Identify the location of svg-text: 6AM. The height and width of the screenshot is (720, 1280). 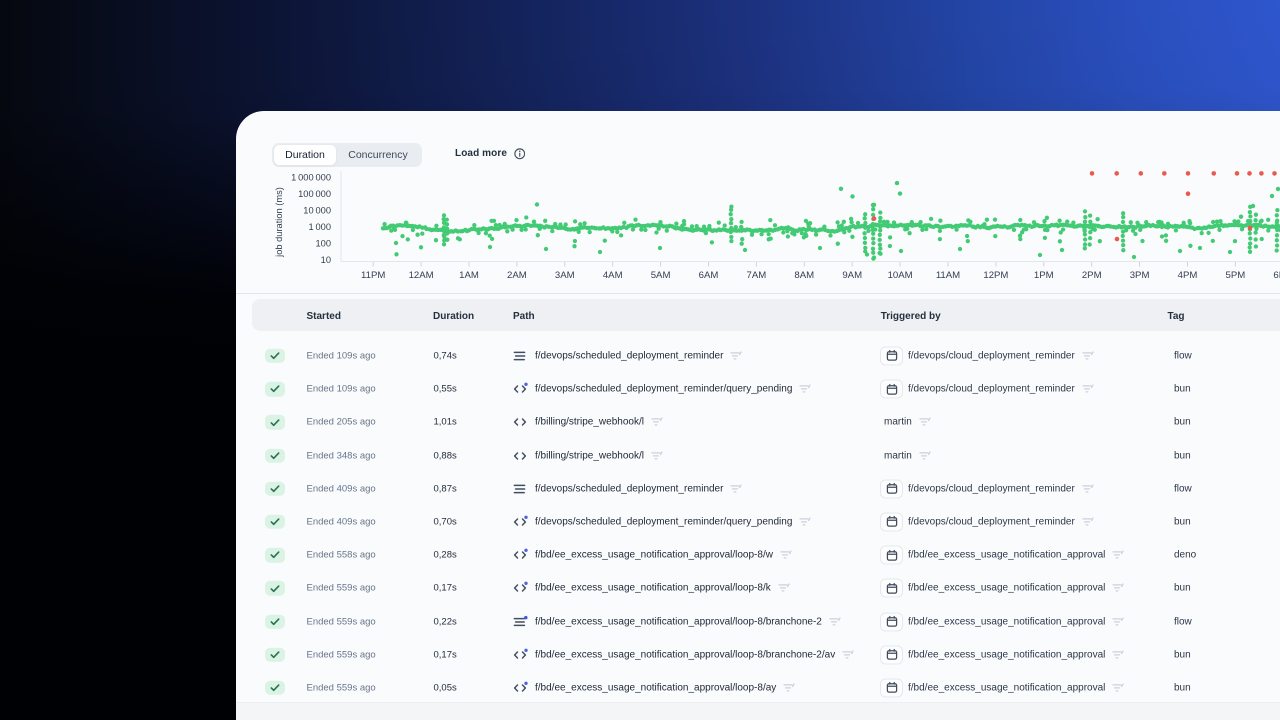
(709, 275).